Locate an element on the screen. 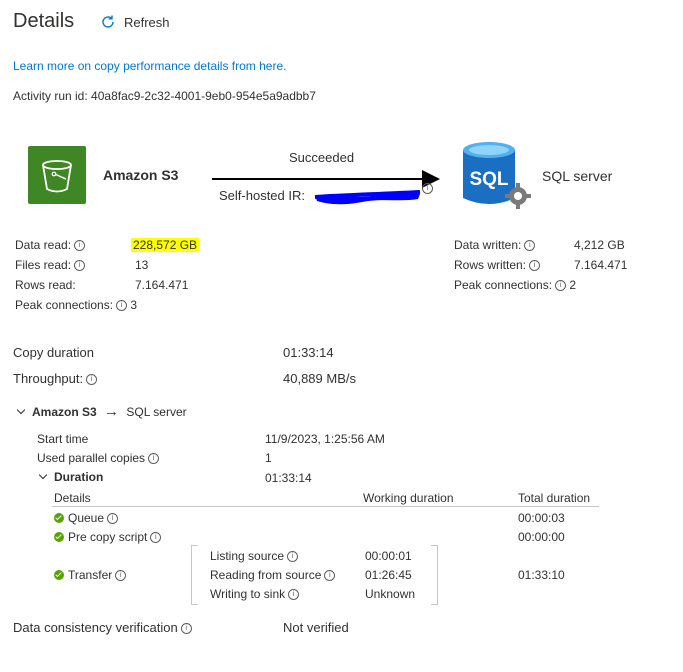 The height and width of the screenshot is (672, 683). start-time-label: Start time is located at coordinates (63, 439).